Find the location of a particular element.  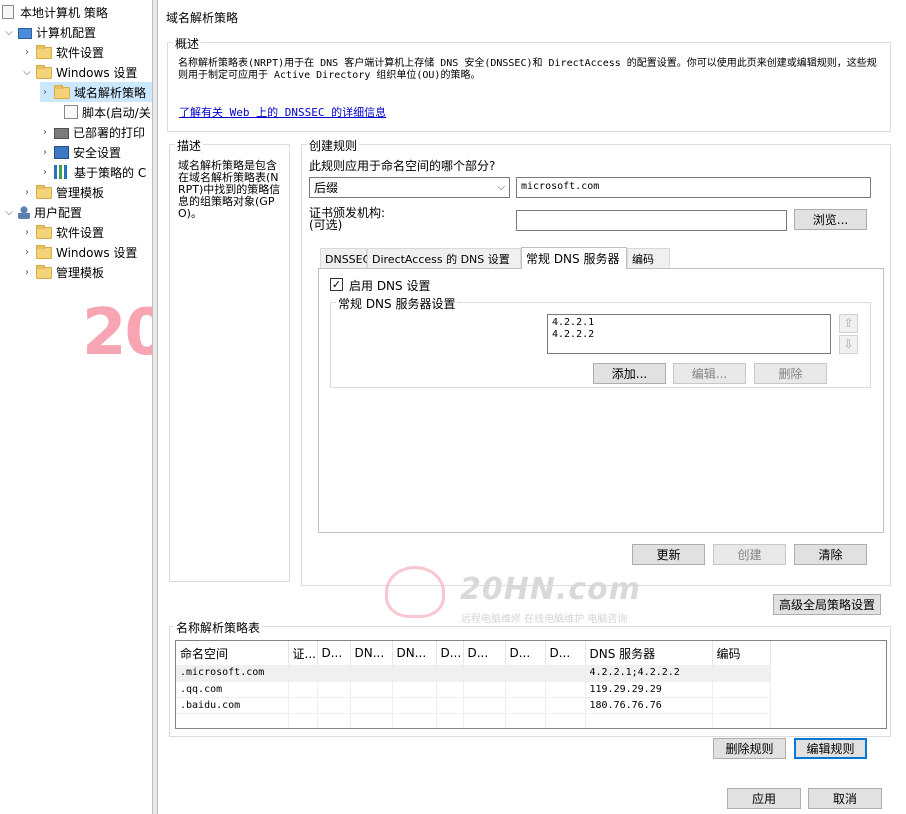

watermark-site: 20HN.com is located at coordinates (551, 589).